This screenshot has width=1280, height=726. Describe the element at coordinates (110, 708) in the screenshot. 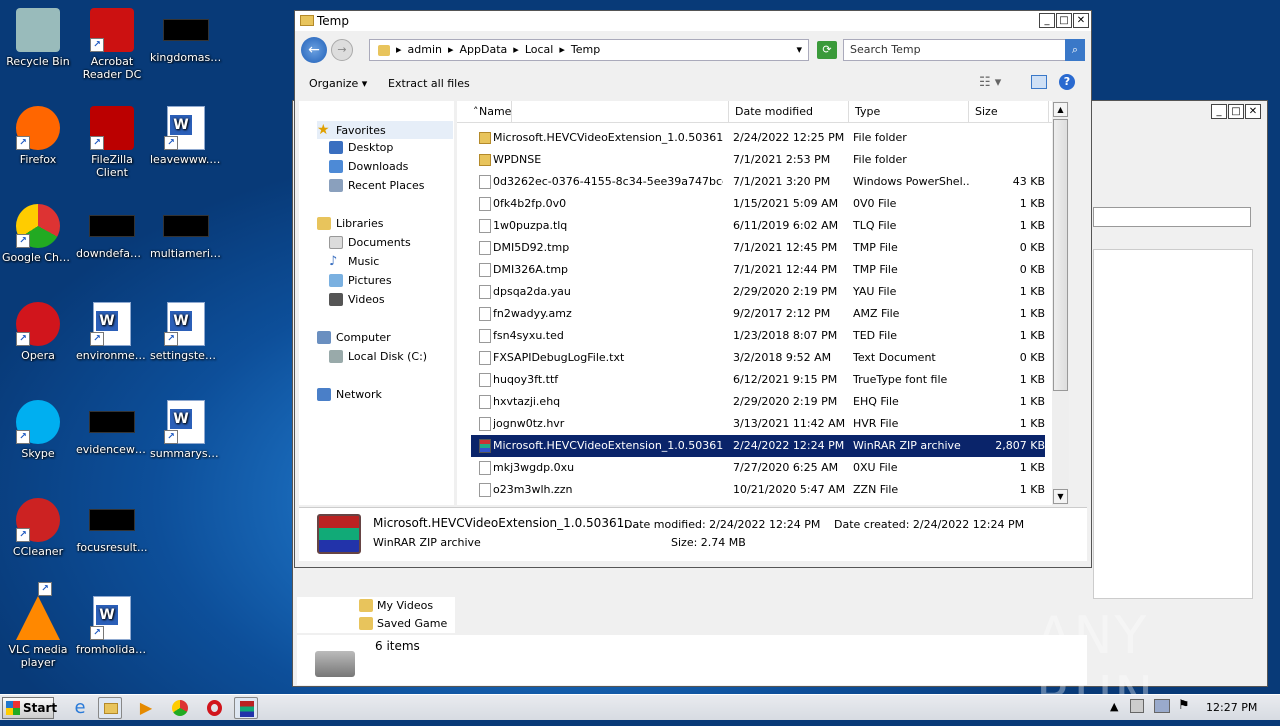

I see `explorer-taskbar-icon` at that location.